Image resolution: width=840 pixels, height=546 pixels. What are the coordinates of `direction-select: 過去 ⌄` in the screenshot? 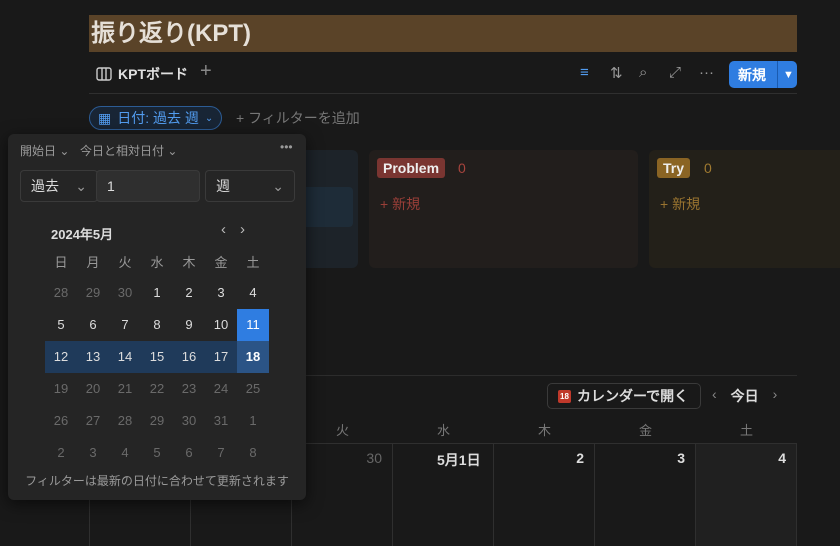 It's located at (59, 186).